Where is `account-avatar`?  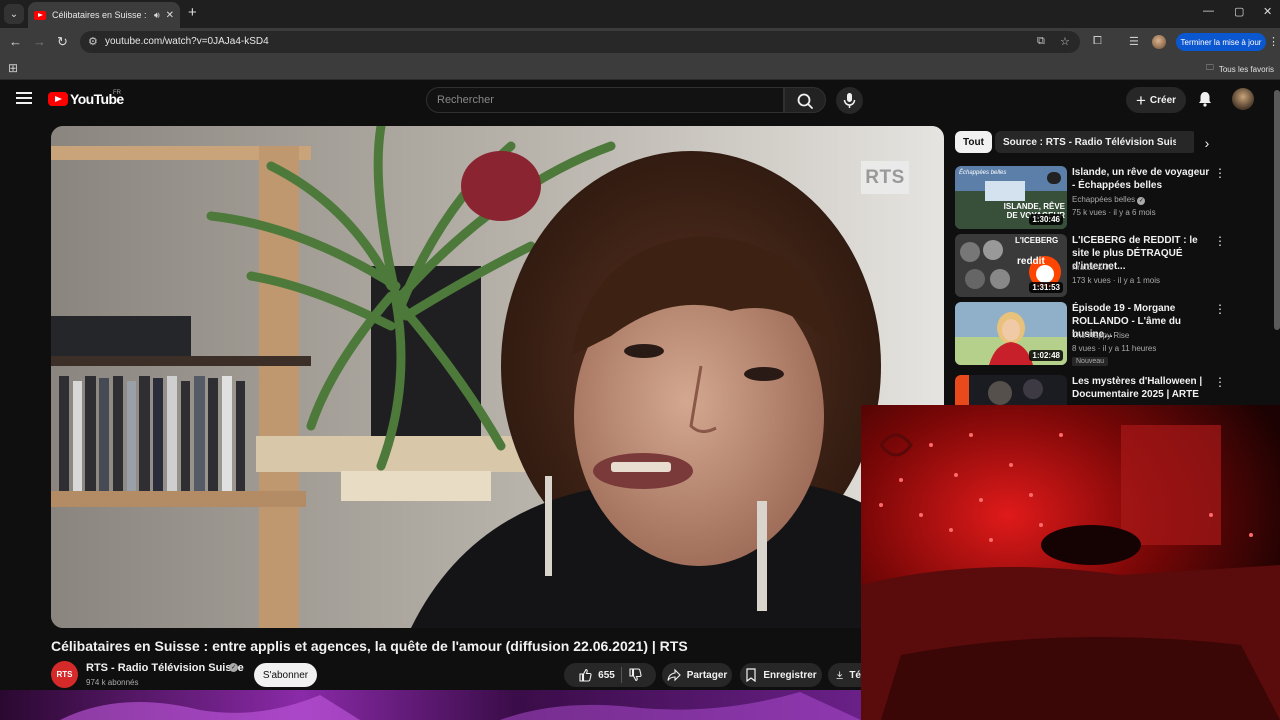 account-avatar is located at coordinates (1243, 99).